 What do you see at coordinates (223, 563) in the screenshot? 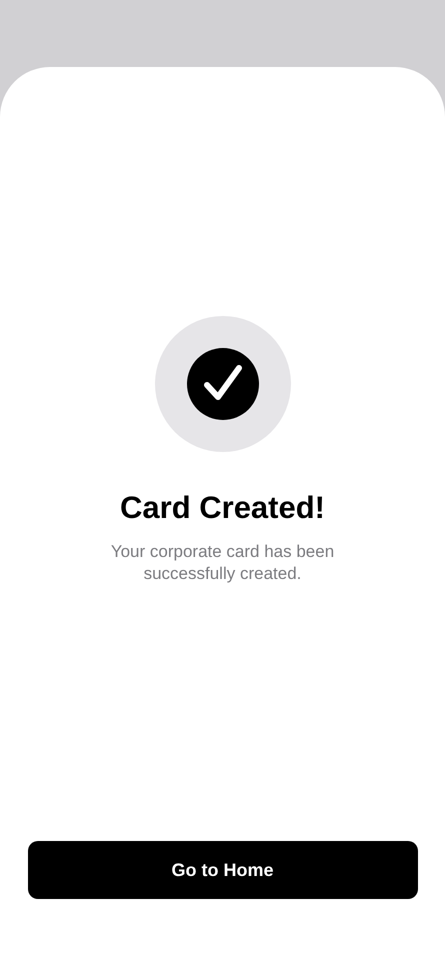
I see `message: Your corporate card has been successfully created.` at bounding box center [223, 563].